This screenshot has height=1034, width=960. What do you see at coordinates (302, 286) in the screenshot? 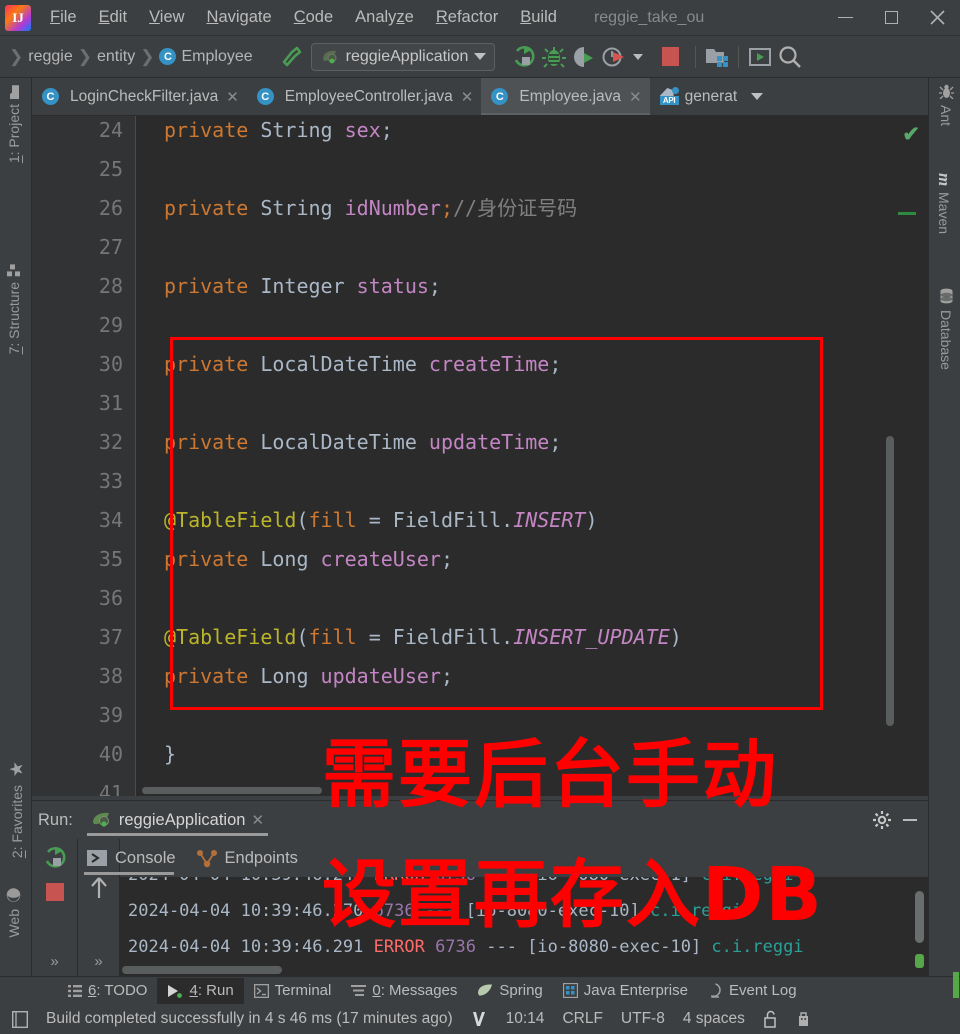
I see `code-line: private Integer status;` at bounding box center [302, 286].